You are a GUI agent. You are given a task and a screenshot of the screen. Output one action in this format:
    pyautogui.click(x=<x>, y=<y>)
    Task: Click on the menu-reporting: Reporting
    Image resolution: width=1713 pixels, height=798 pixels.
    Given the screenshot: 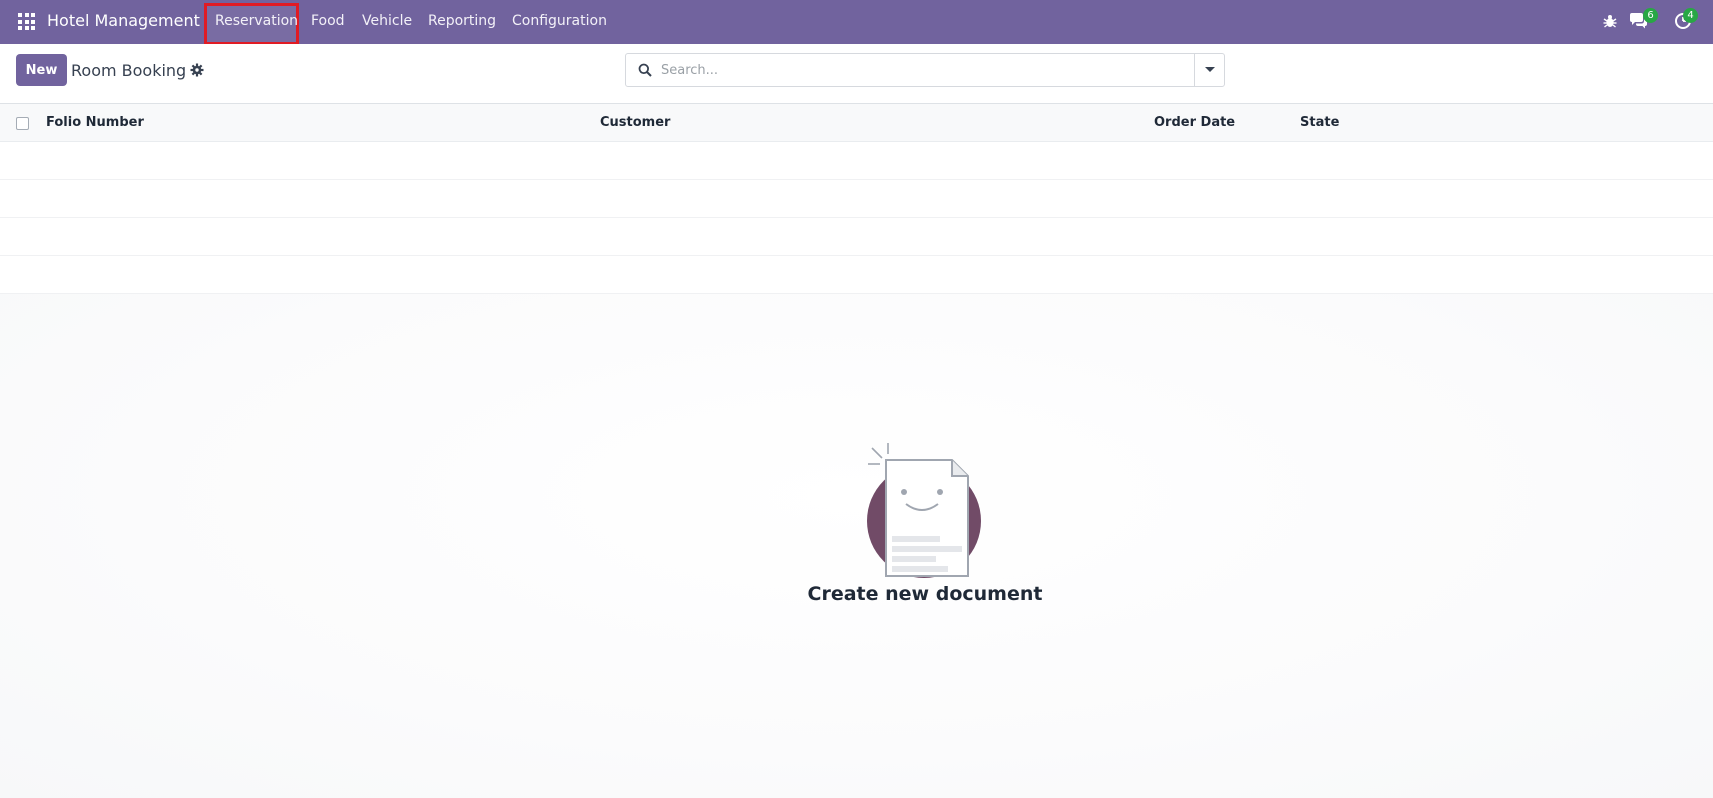 What is the action you would take?
    pyautogui.click(x=462, y=21)
    